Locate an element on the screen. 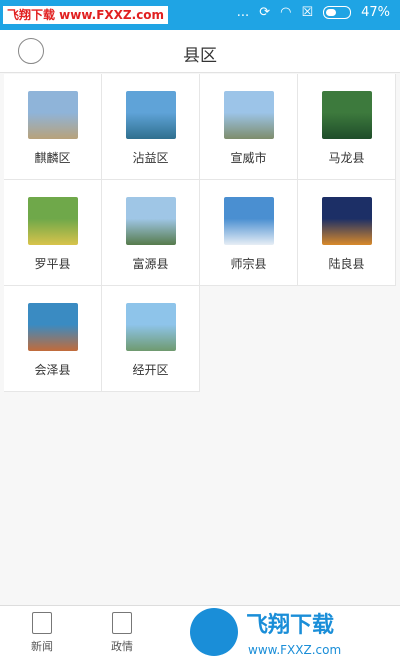 This screenshot has height=664, width=400. county-item: 宣威市 is located at coordinates (249, 127).